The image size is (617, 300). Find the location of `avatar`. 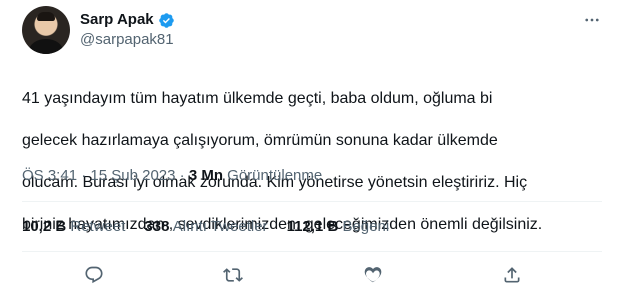

avatar is located at coordinates (46, 30).